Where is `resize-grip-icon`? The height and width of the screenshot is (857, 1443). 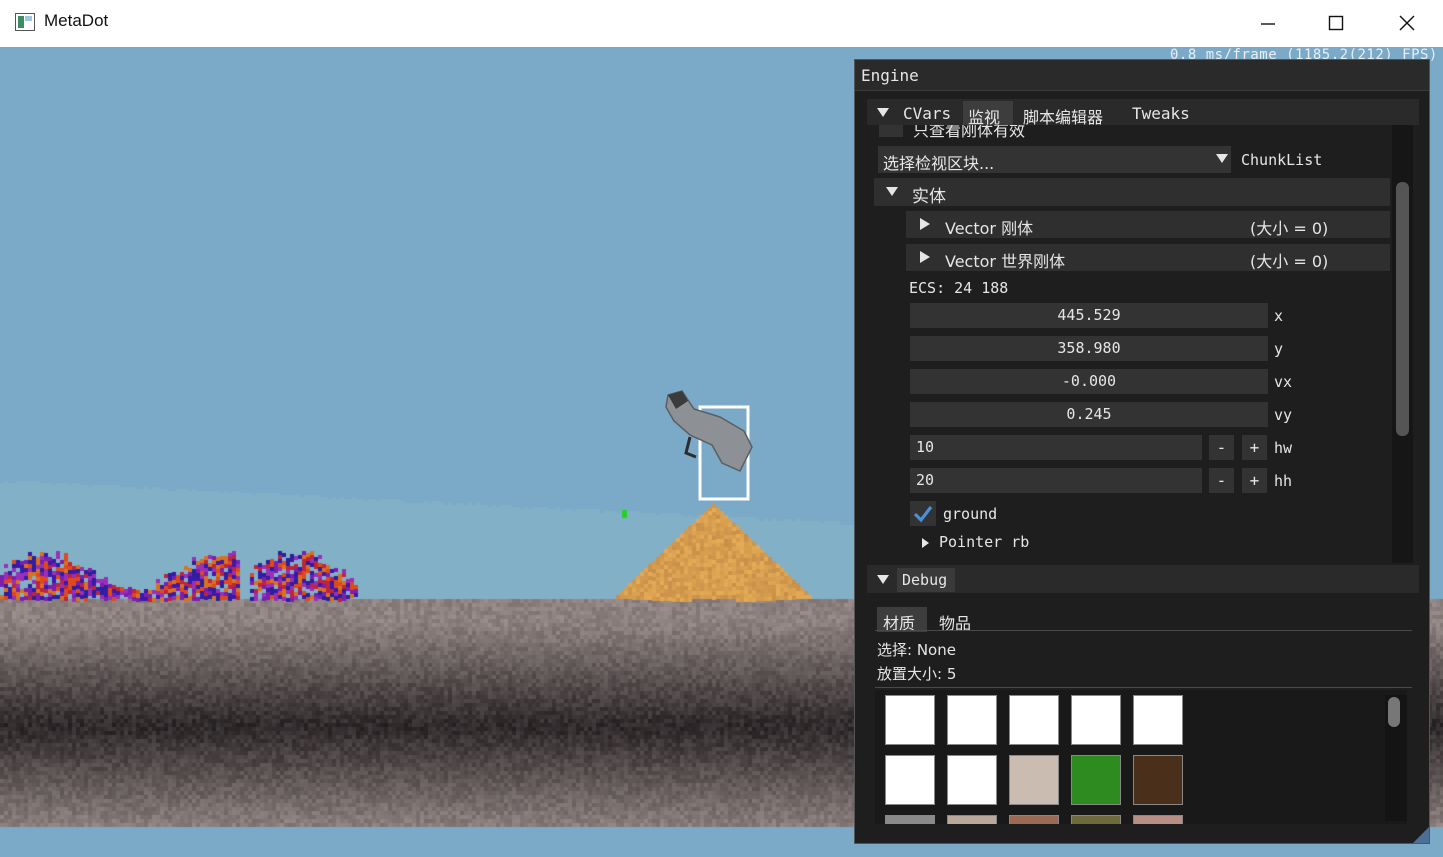 resize-grip-icon is located at coordinates (1421, 835).